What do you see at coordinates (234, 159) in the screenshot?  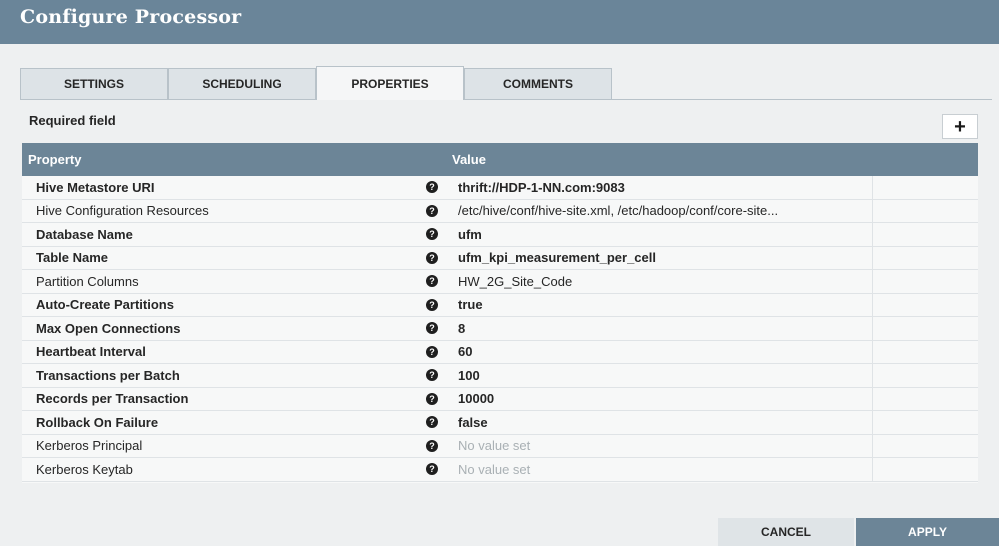 I see `column-header-property: Property` at bounding box center [234, 159].